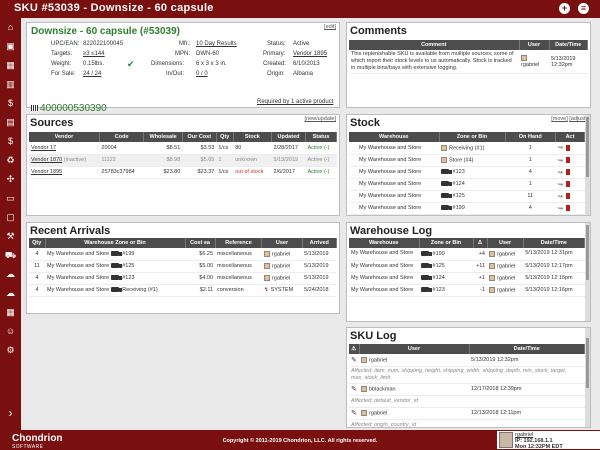  Describe the element at coordinates (530, 208) in the screenshot. I see `onhand-cell: 4` at that location.